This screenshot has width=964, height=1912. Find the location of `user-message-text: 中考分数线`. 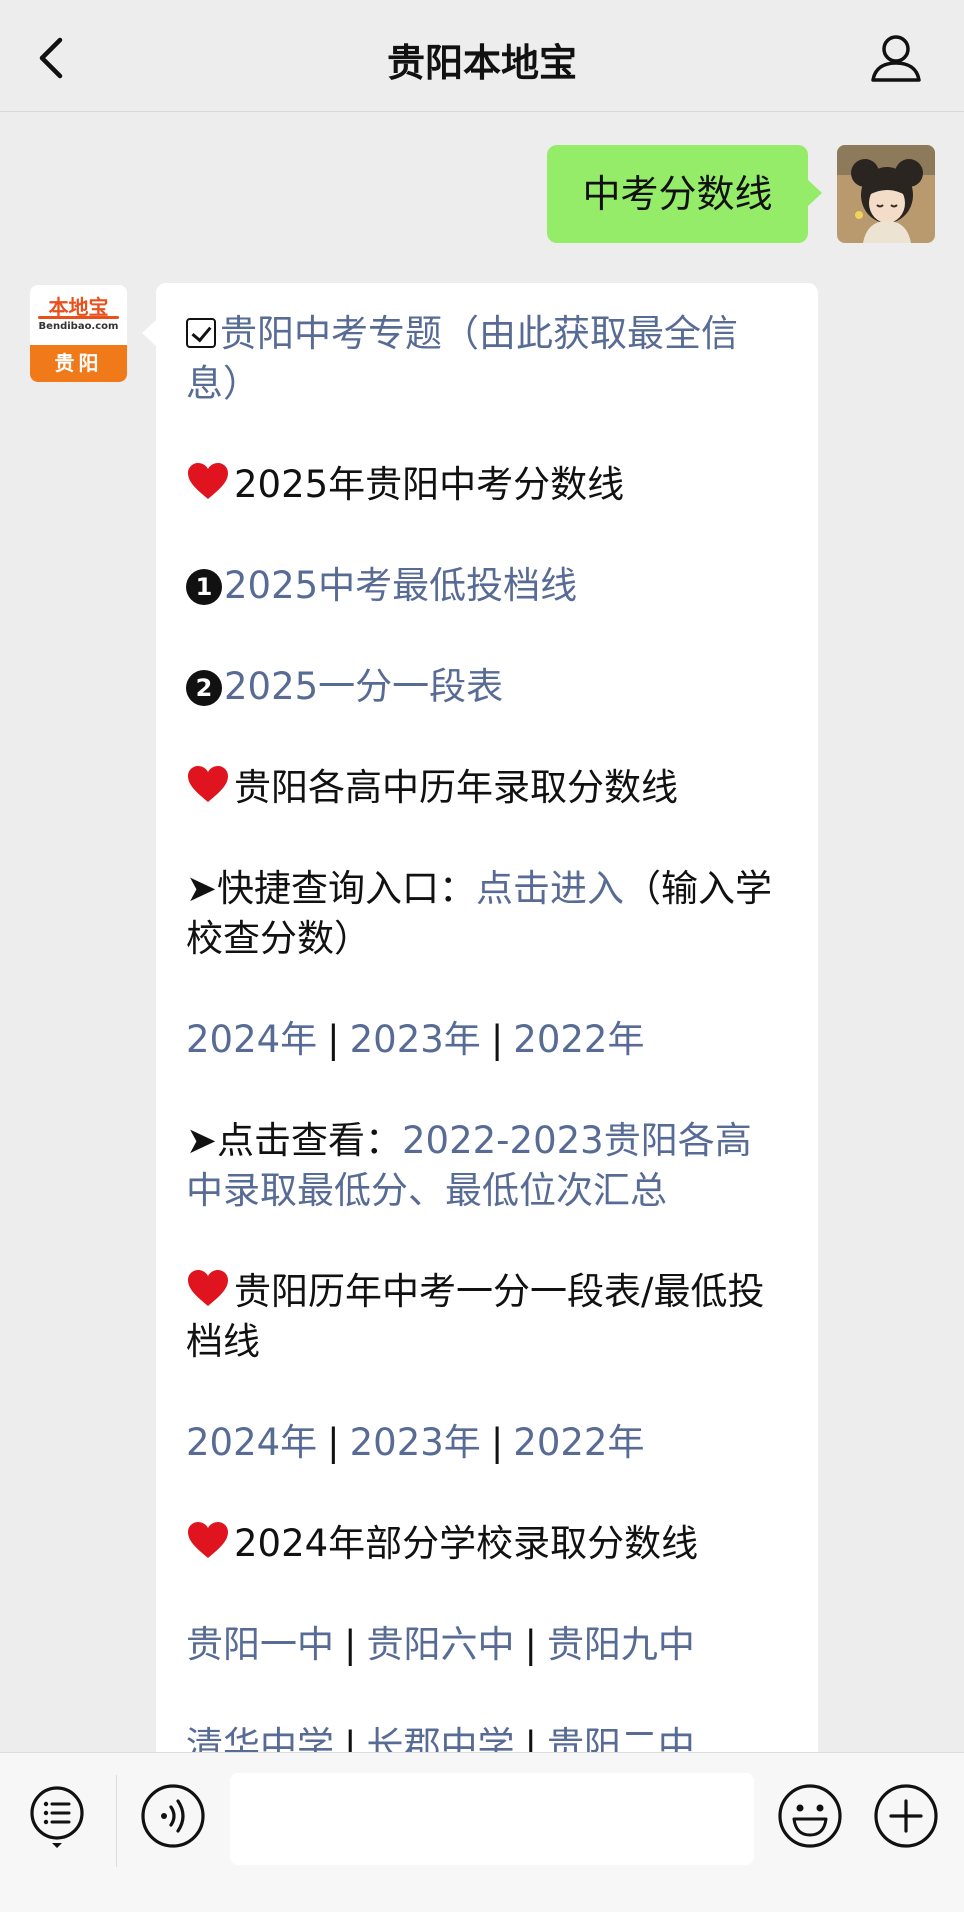

user-message-text: 中考分数线 is located at coordinates (677, 194).